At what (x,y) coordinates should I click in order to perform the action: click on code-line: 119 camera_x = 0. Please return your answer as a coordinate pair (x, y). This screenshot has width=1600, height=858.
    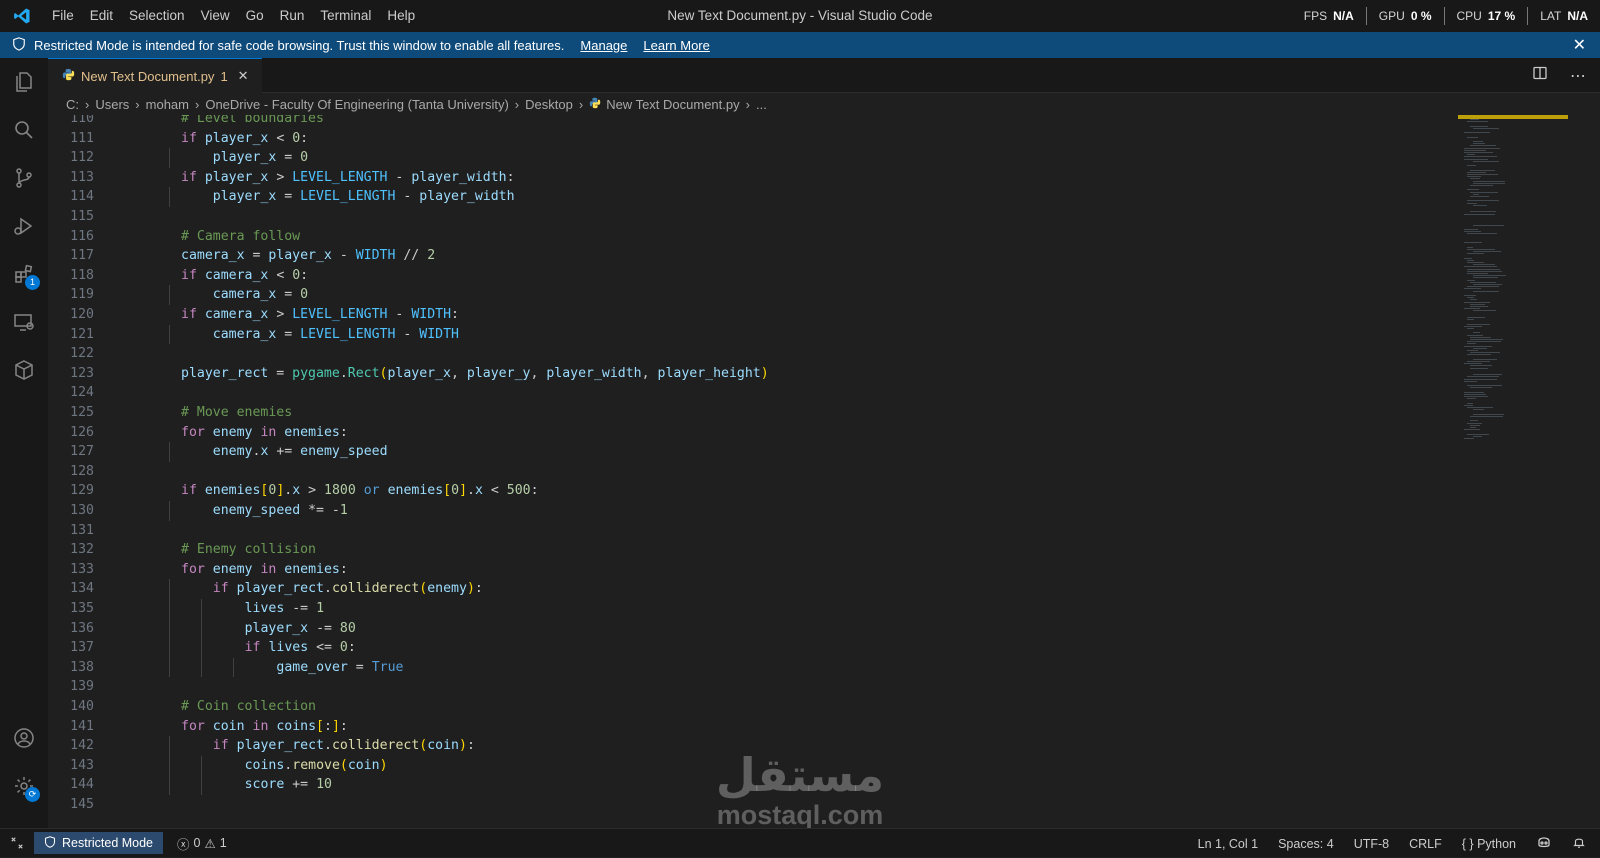
    Looking at the image, I should click on (758, 295).